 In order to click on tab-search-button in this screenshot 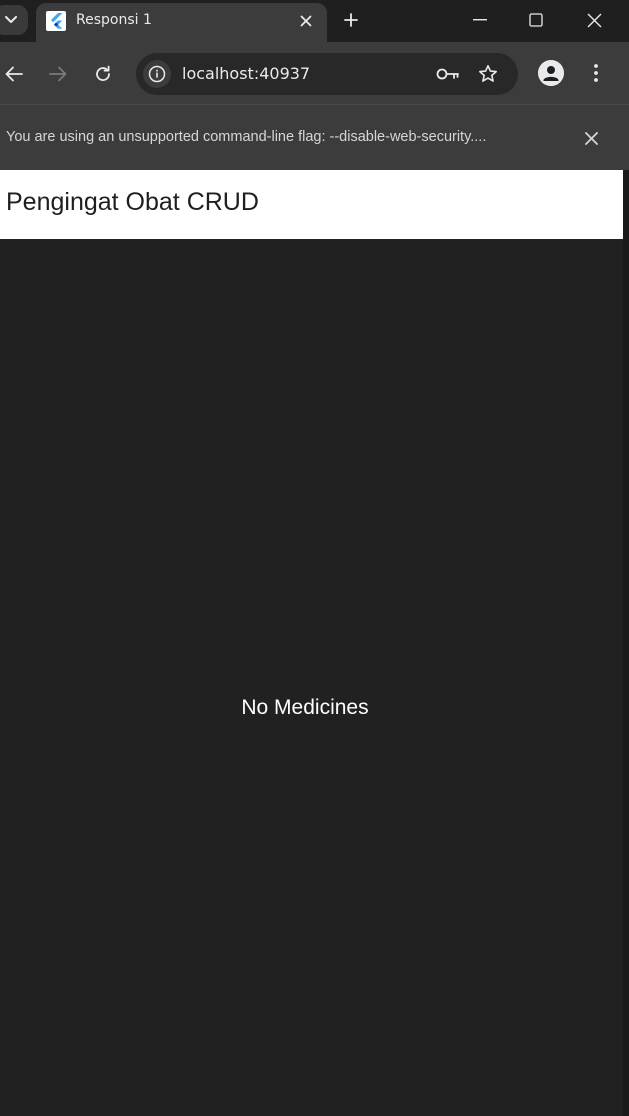, I will do `click(14, 20)`.